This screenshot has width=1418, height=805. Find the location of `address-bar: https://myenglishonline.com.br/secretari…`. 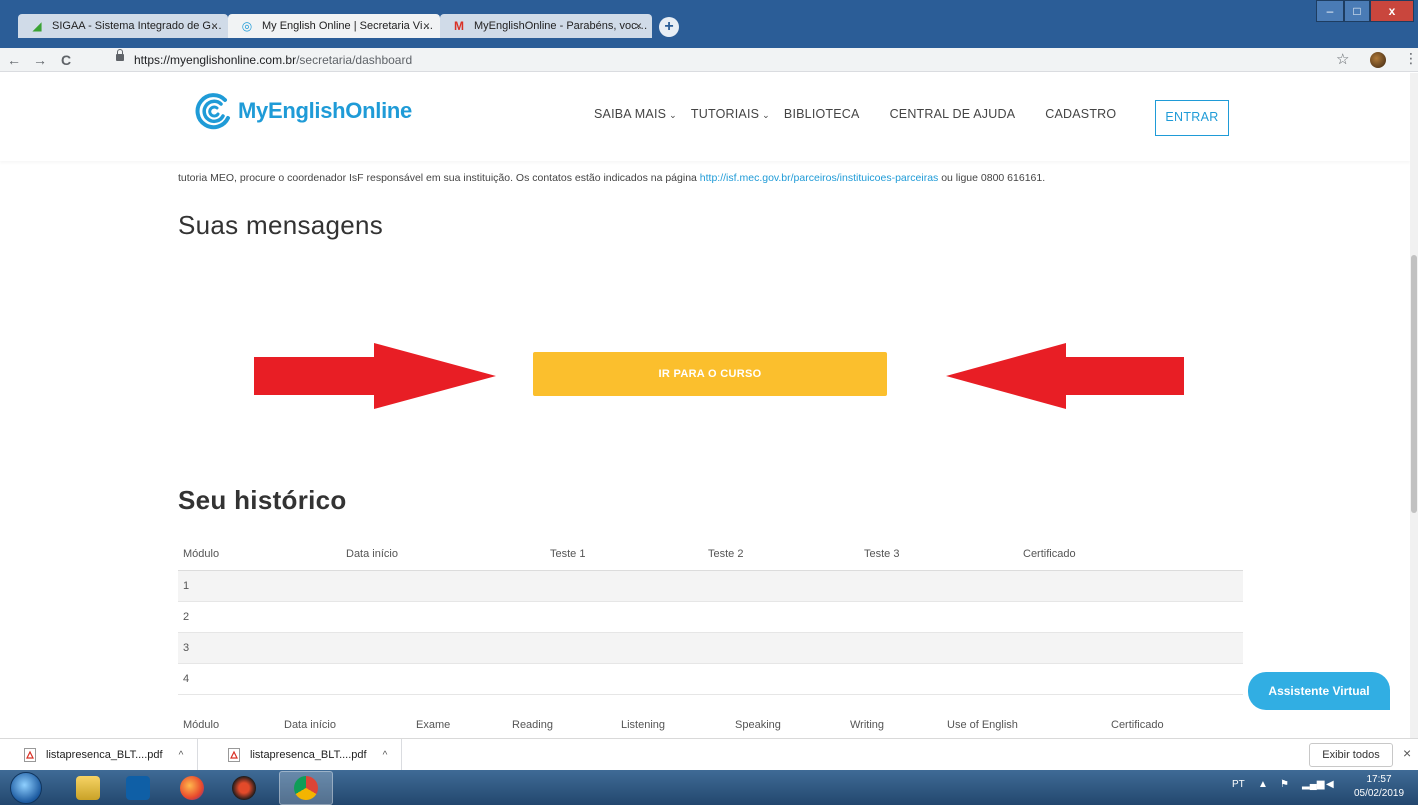

address-bar: https://myenglishonline.com.br/secretari… is located at coordinates (273, 60).